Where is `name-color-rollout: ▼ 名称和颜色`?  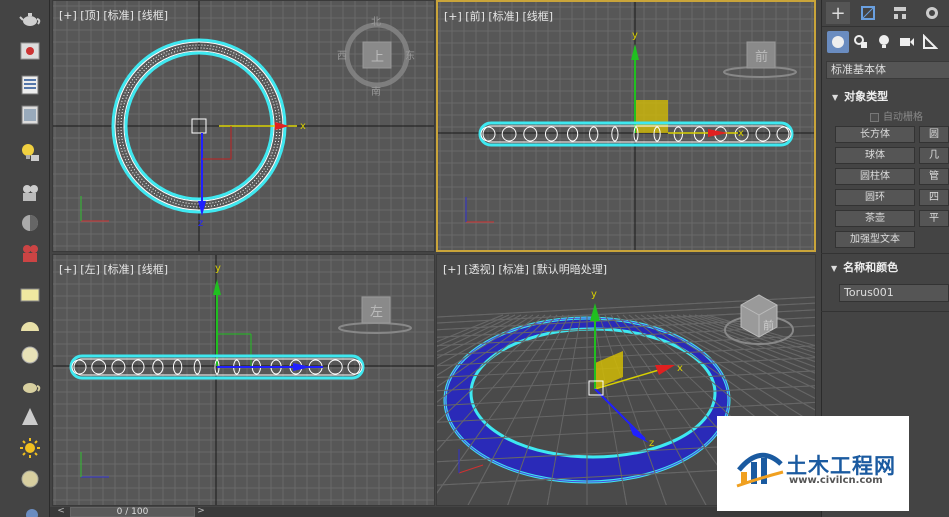 name-color-rollout: ▼ 名称和颜色 is located at coordinates (864, 267).